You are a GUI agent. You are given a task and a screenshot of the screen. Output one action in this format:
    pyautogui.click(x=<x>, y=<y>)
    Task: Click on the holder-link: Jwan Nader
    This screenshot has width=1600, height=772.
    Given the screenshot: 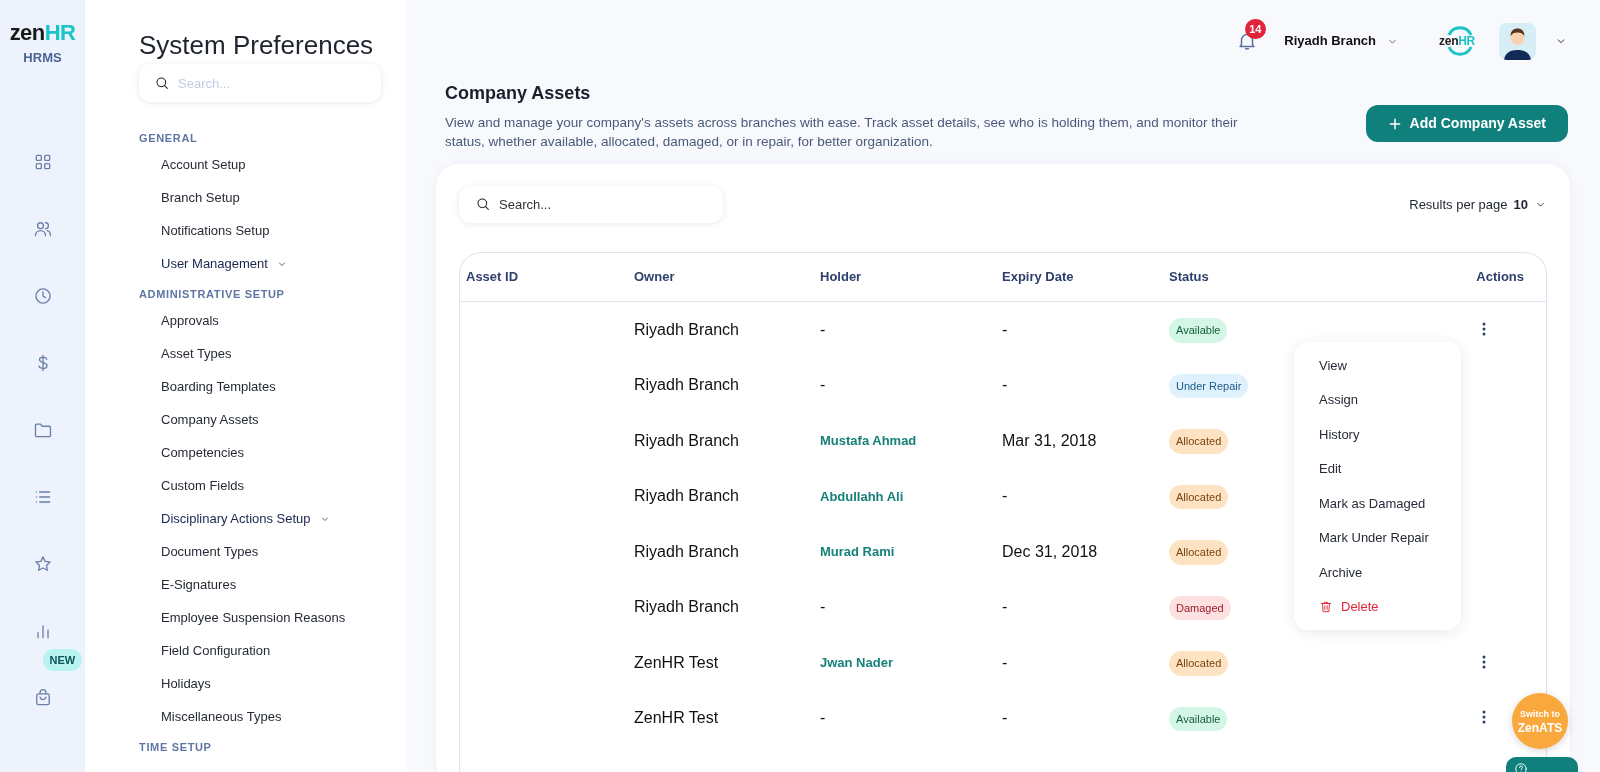 What is the action you would take?
    pyautogui.click(x=911, y=663)
    